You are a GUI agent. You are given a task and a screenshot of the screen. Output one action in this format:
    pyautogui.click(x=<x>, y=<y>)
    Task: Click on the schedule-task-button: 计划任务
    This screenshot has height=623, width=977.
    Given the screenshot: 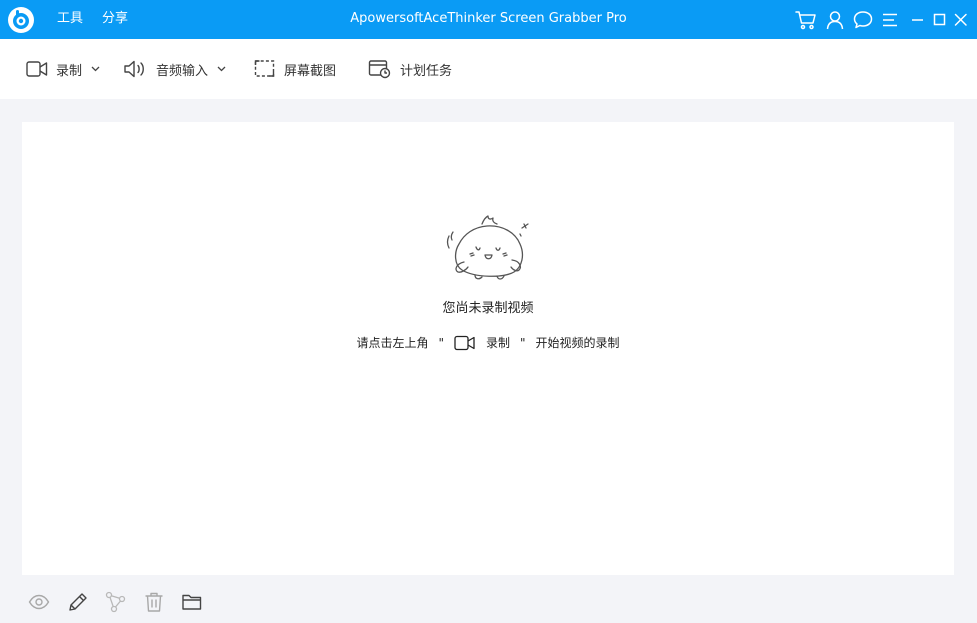 What is the action you would take?
    pyautogui.click(x=410, y=69)
    